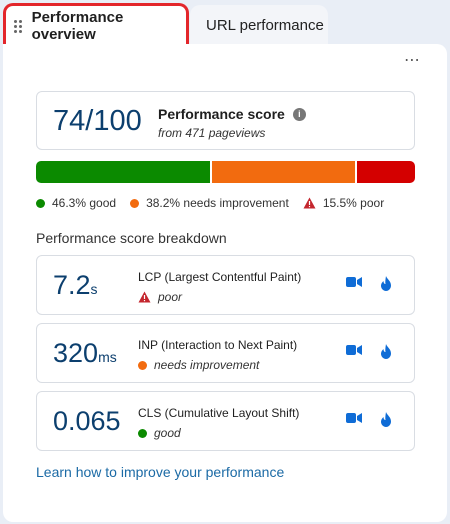 This screenshot has width=450, height=524. I want to click on drag-handle-icon, so click(20, 26).